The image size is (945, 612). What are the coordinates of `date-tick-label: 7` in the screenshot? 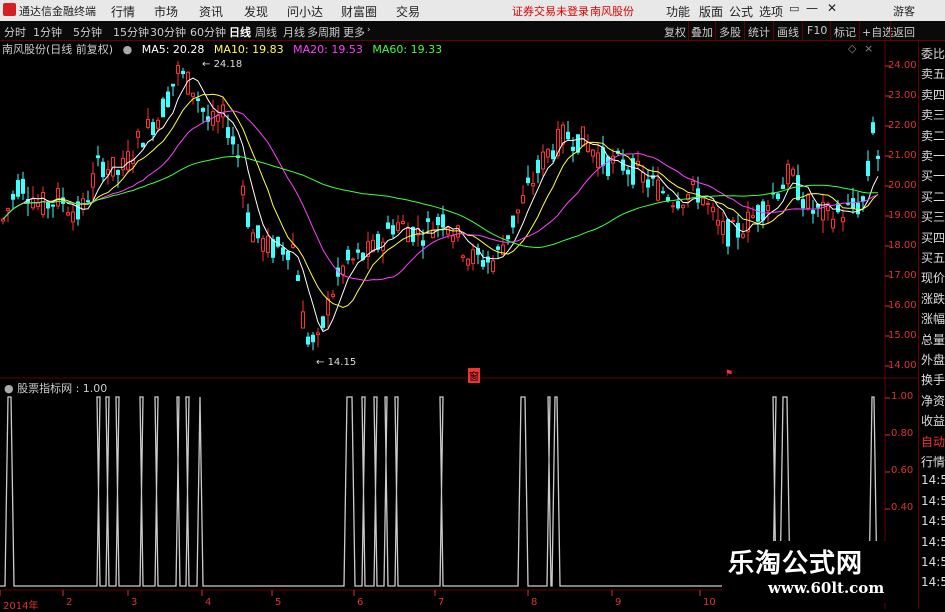 It's located at (441, 602).